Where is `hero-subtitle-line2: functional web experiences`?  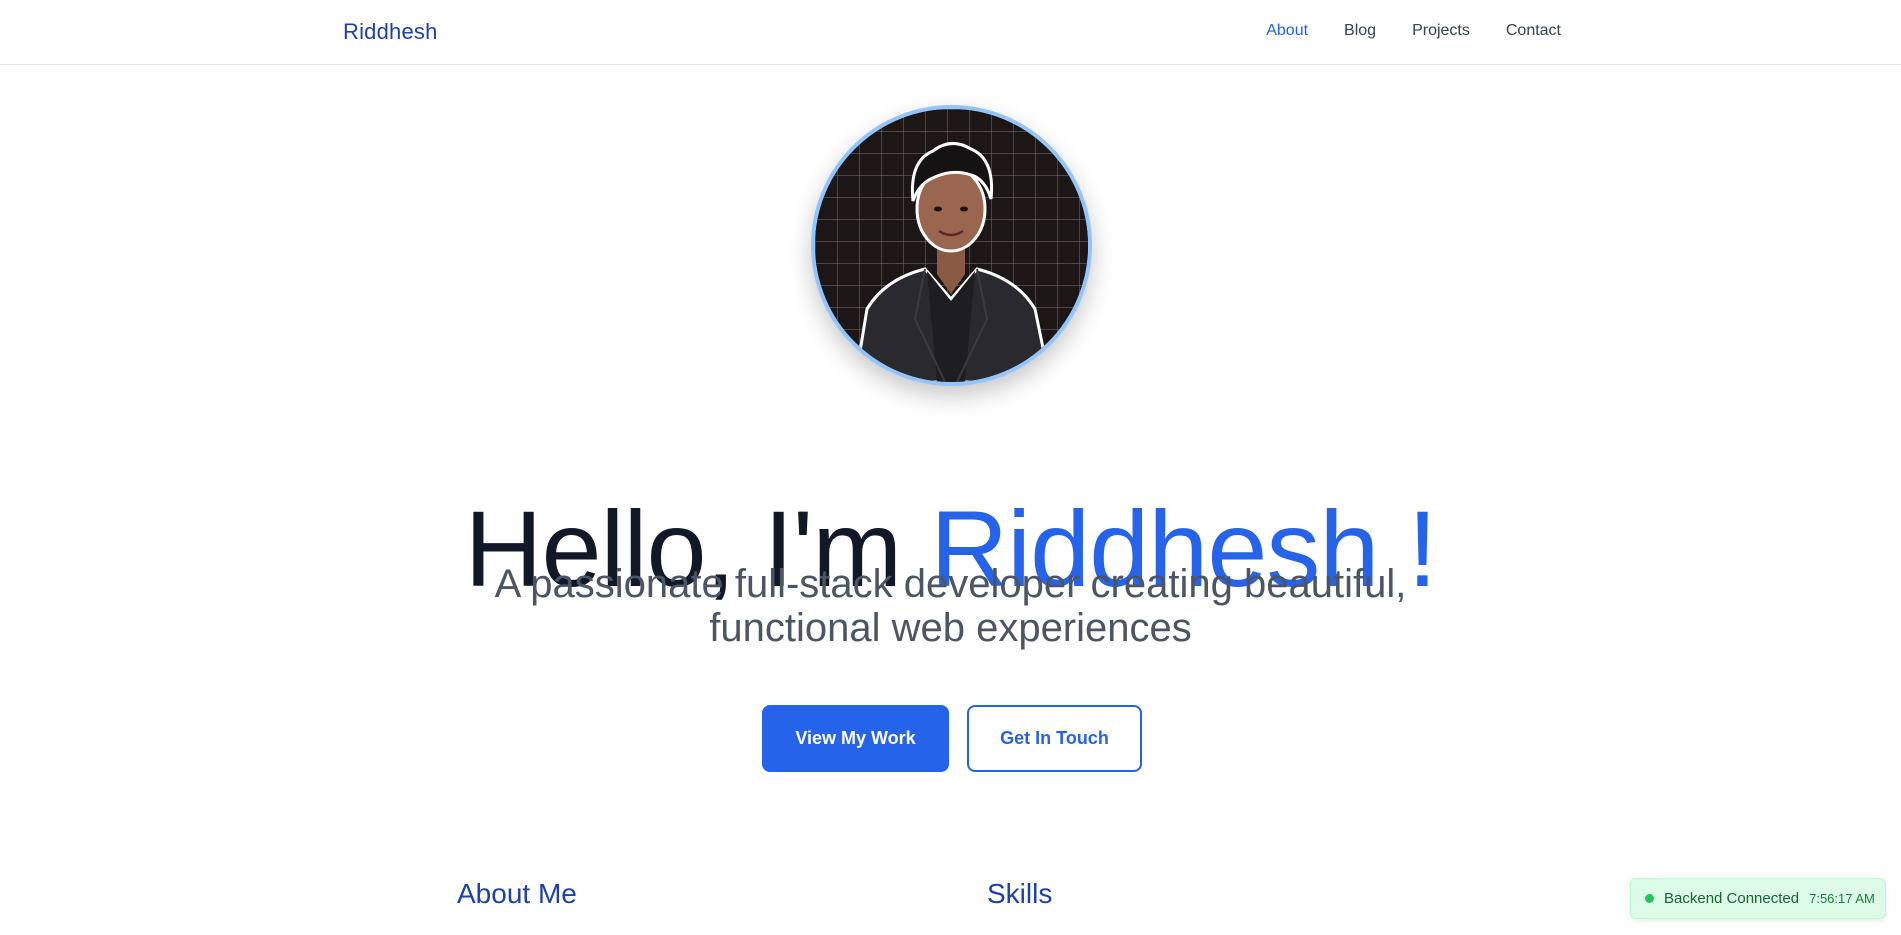
hero-subtitle-line2: functional web experiences is located at coordinates (950, 628).